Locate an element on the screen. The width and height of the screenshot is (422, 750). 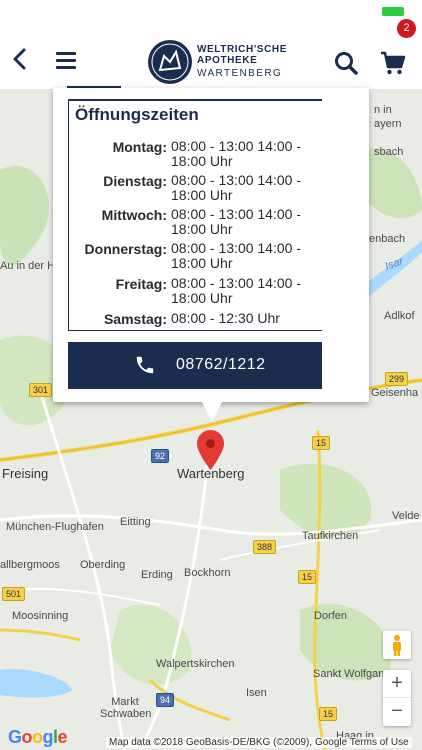
map-marker-icon is located at coordinates (210, 450).